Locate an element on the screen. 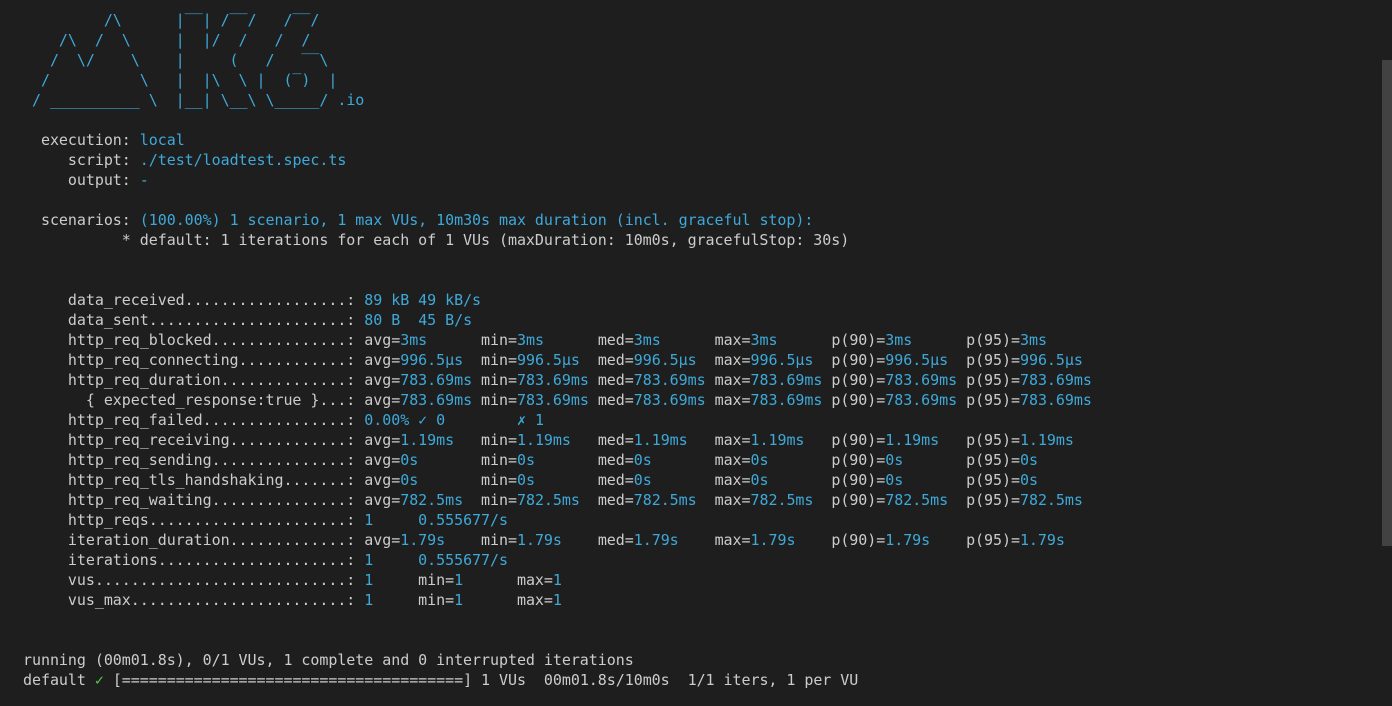  metric-name: vus_max........................: is located at coordinates (194, 600).